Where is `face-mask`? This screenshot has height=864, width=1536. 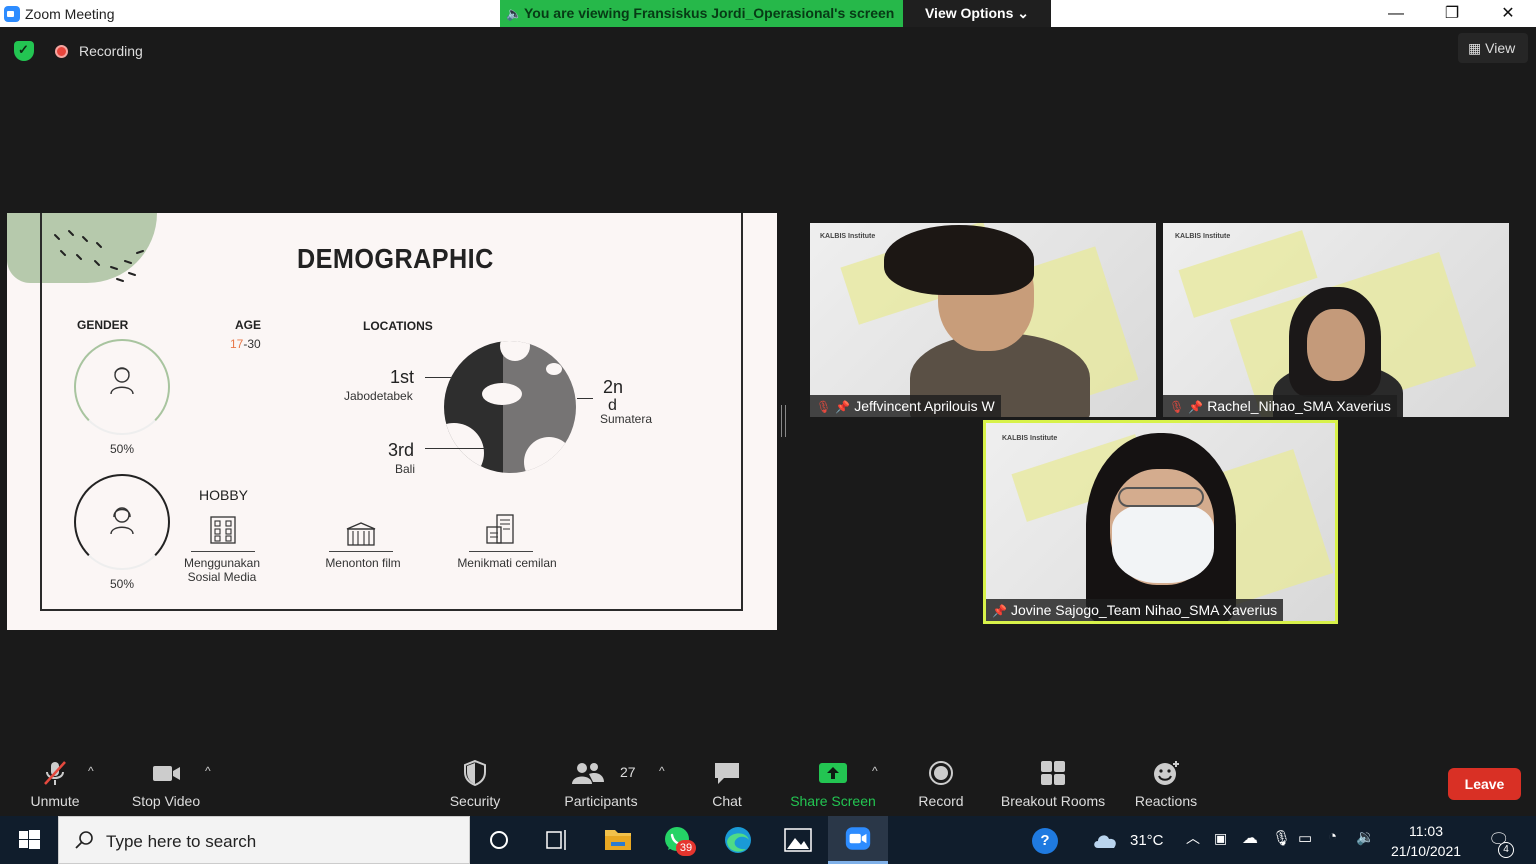
face-mask is located at coordinates (1163, 544).